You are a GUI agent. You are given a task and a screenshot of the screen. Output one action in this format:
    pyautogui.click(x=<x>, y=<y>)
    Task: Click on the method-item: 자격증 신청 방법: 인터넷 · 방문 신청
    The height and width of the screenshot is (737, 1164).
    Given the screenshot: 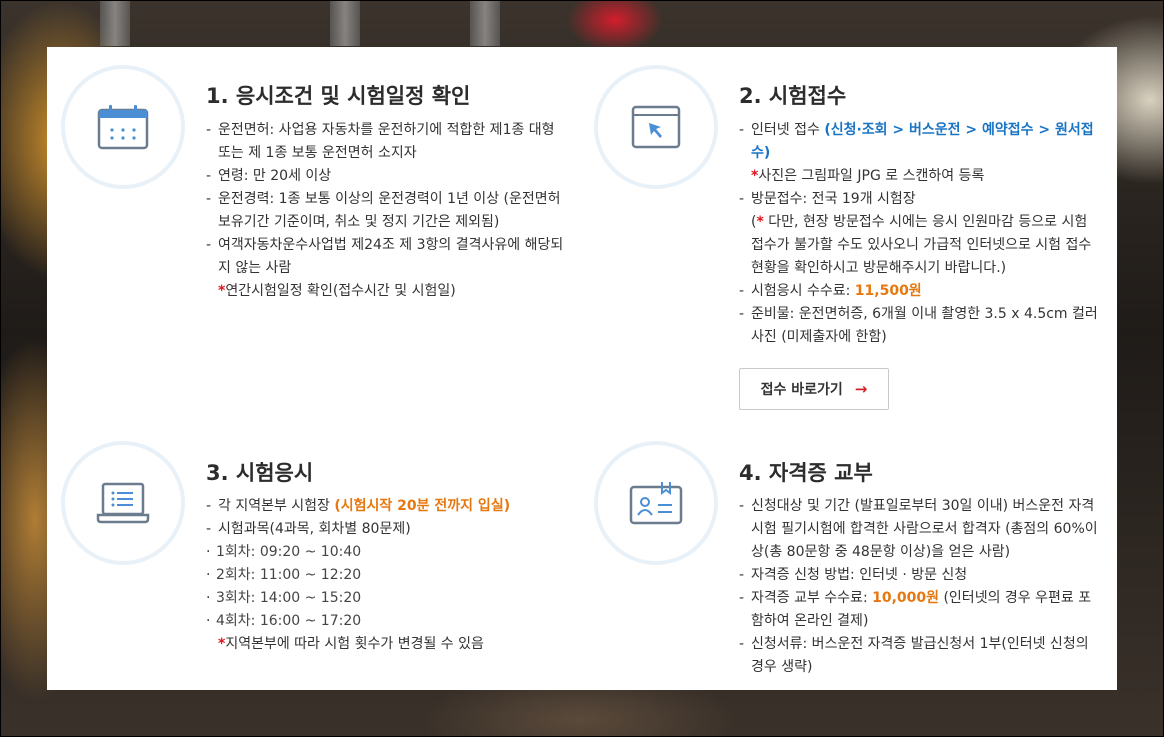 What is the action you would take?
    pyautogui.click(x=919, y=575)
    